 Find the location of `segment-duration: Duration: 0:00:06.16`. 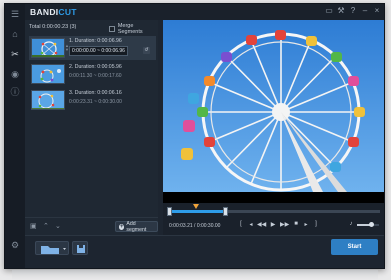

segment-duration: Duration: 0:00:06.16 is located at coordinates (98, 93).